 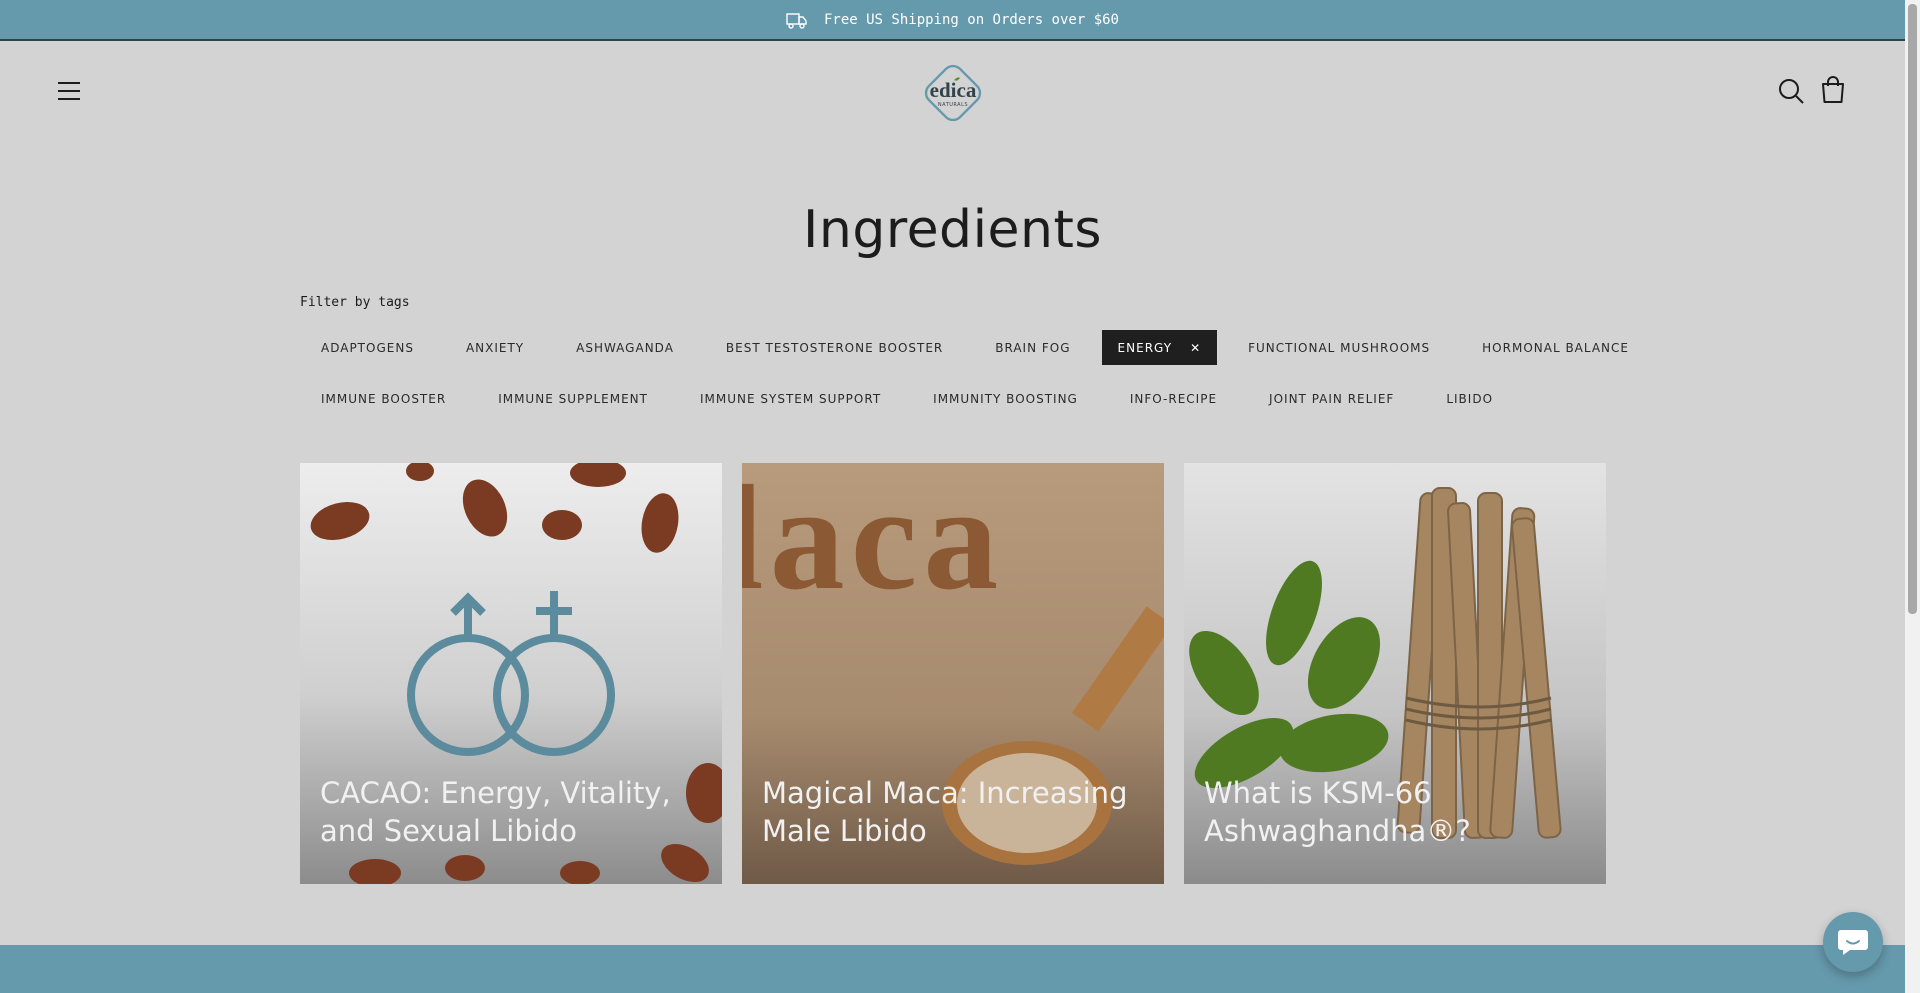 I want to click on tag-immune-system-support: IMMUNE SYSTEM SUPPORT, so click(x=790, y=398).